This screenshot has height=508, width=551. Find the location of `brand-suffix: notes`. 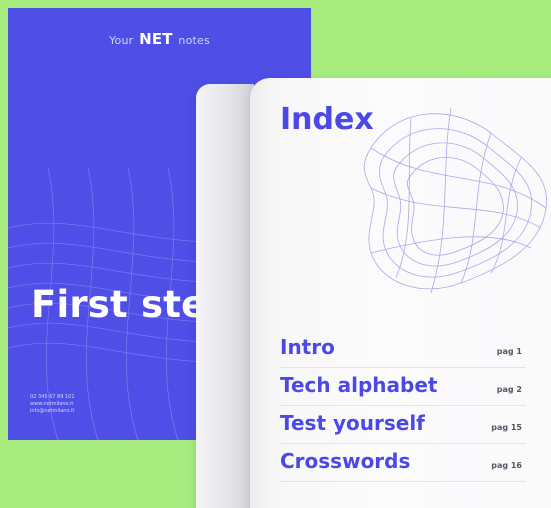

brand-suffix: notes is located at coordinates (194, 40).